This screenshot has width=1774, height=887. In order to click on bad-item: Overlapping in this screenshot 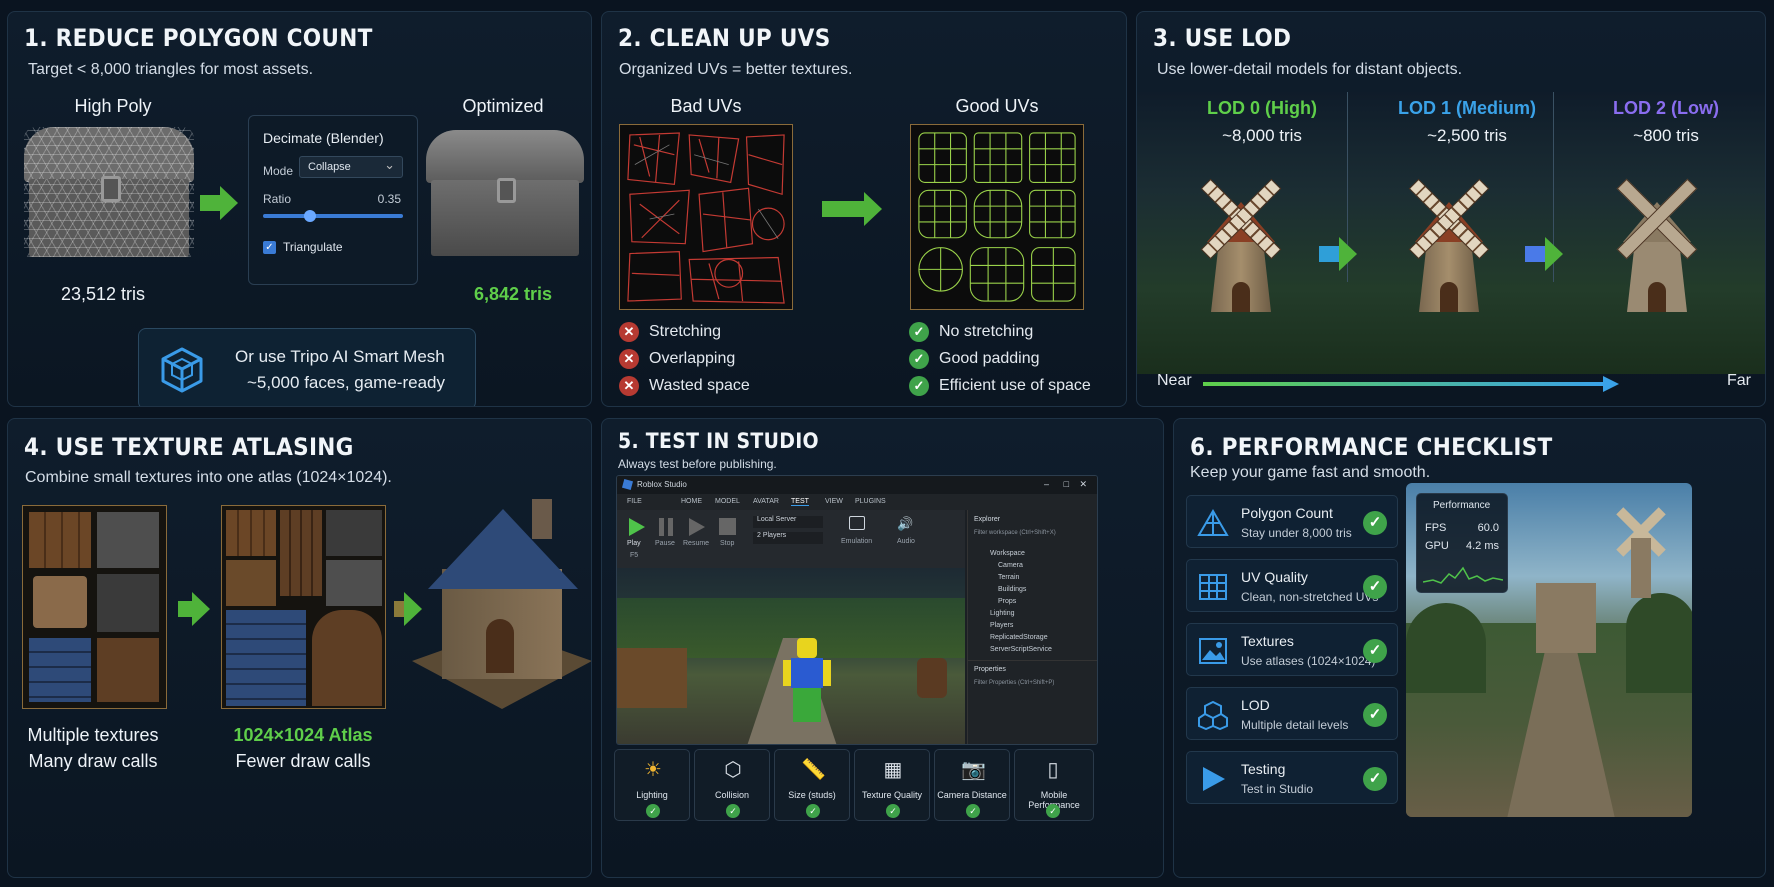, I will do `click(692, 358)`.